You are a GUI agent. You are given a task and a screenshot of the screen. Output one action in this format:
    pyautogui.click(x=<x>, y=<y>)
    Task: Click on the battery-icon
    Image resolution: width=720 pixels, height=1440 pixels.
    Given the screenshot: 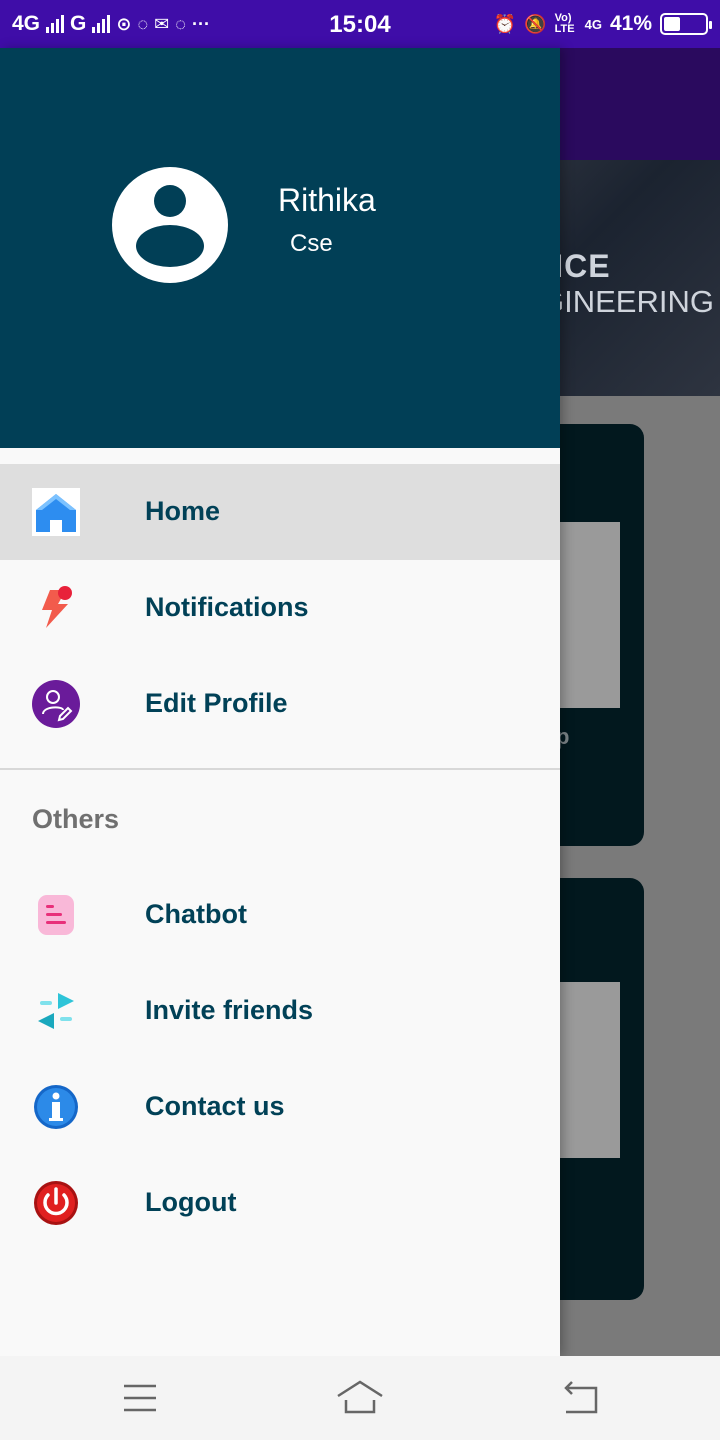 What is the action you would take?
    pyautogui.click(x=686, y=24)
    